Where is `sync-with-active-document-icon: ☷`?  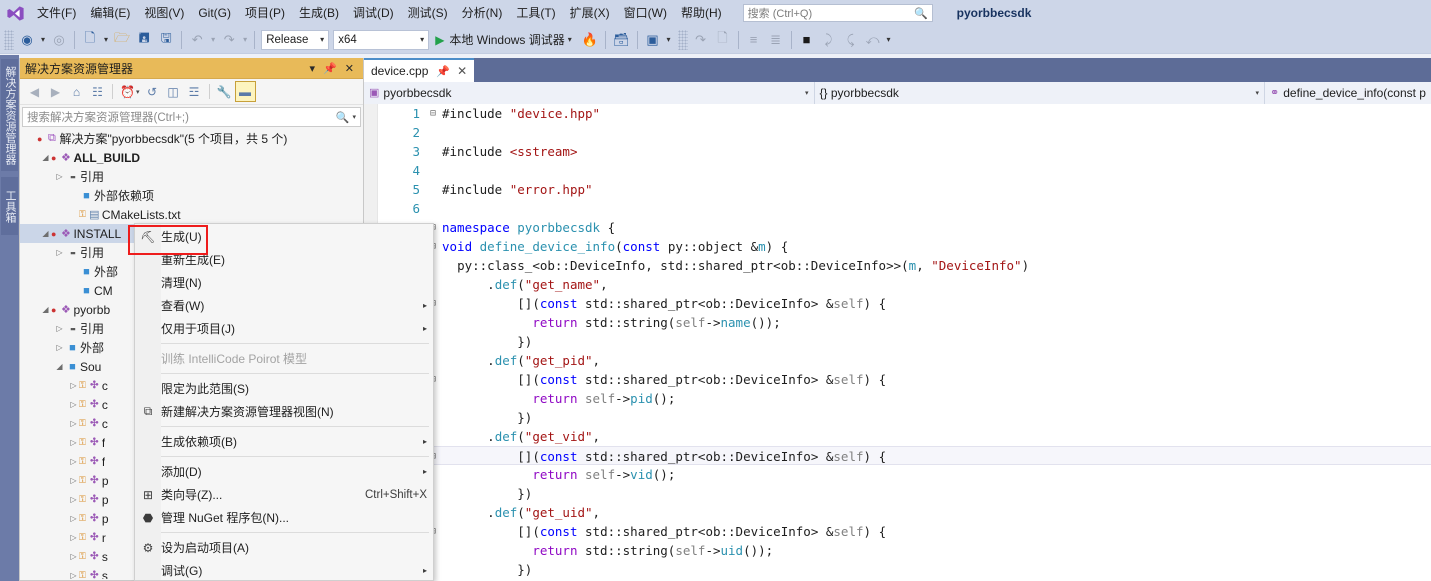 sync-with-active-document-icon: ☷ is located at coordinates (97, 91).